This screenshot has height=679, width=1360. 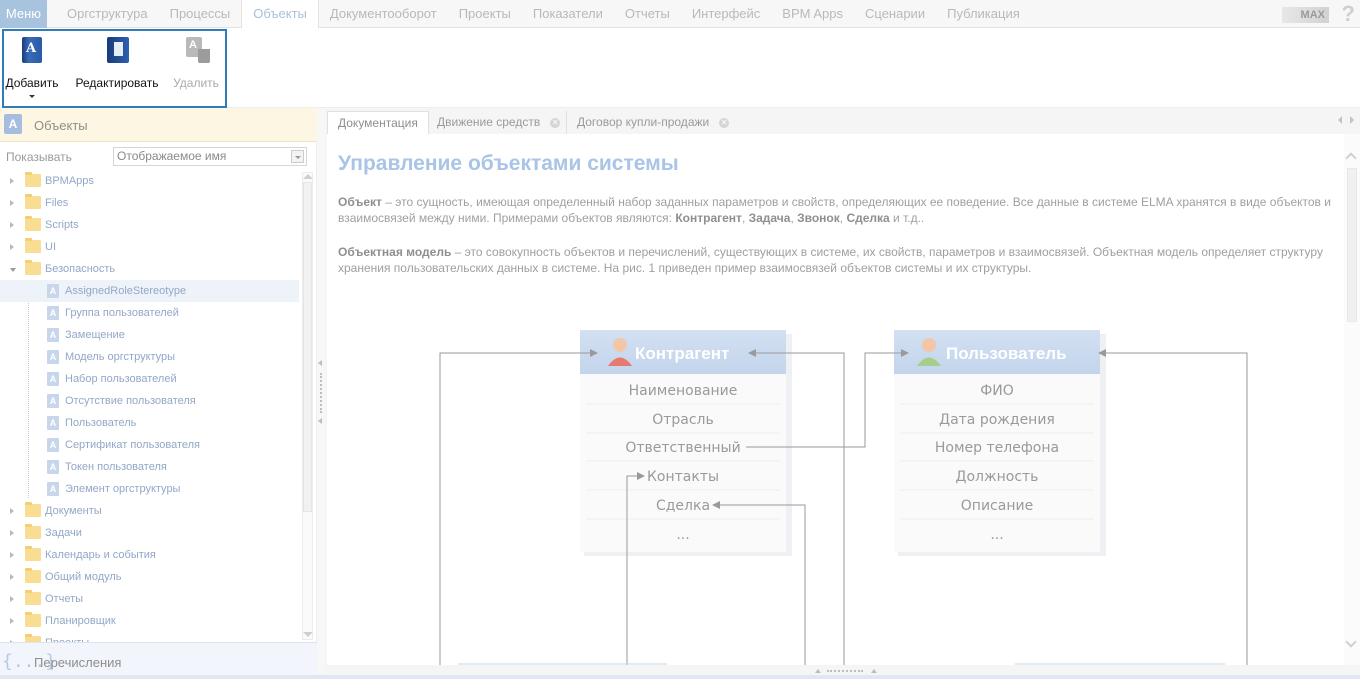 What do you see at coordinates (117, 62) in the screenshot?
I see `edit-button: Редактировать` at bounding box center [117, 62].